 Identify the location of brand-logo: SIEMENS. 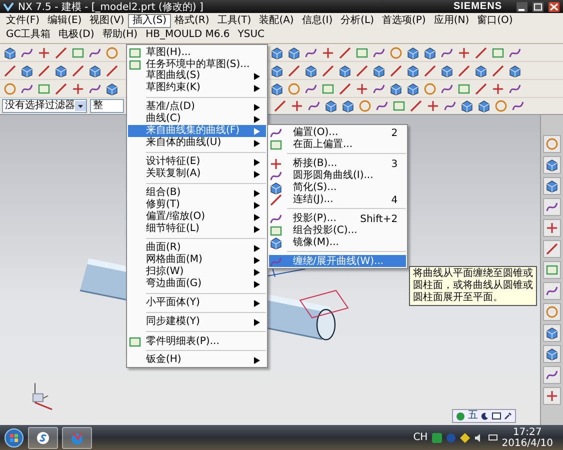
(477, 6).